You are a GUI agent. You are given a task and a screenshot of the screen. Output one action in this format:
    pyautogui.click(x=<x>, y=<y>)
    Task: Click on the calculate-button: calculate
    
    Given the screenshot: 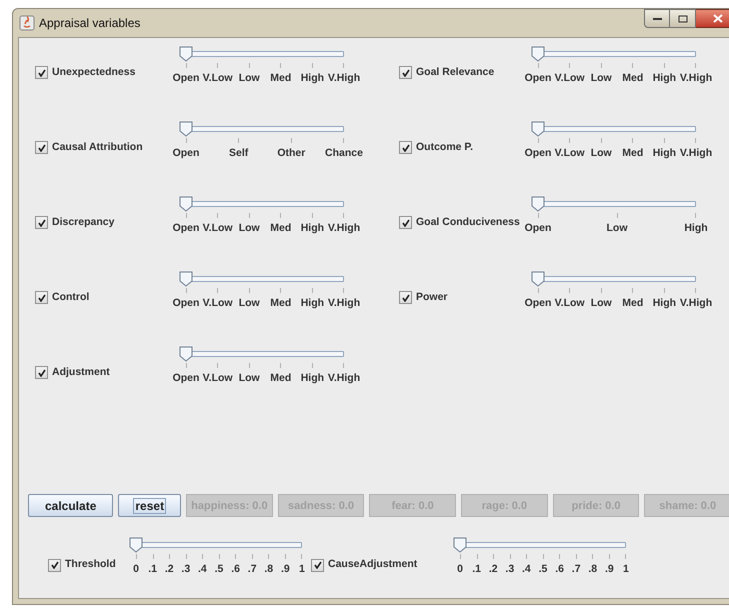 What is the action you would take?
    pyautogui.click(x=71, y=506)
    